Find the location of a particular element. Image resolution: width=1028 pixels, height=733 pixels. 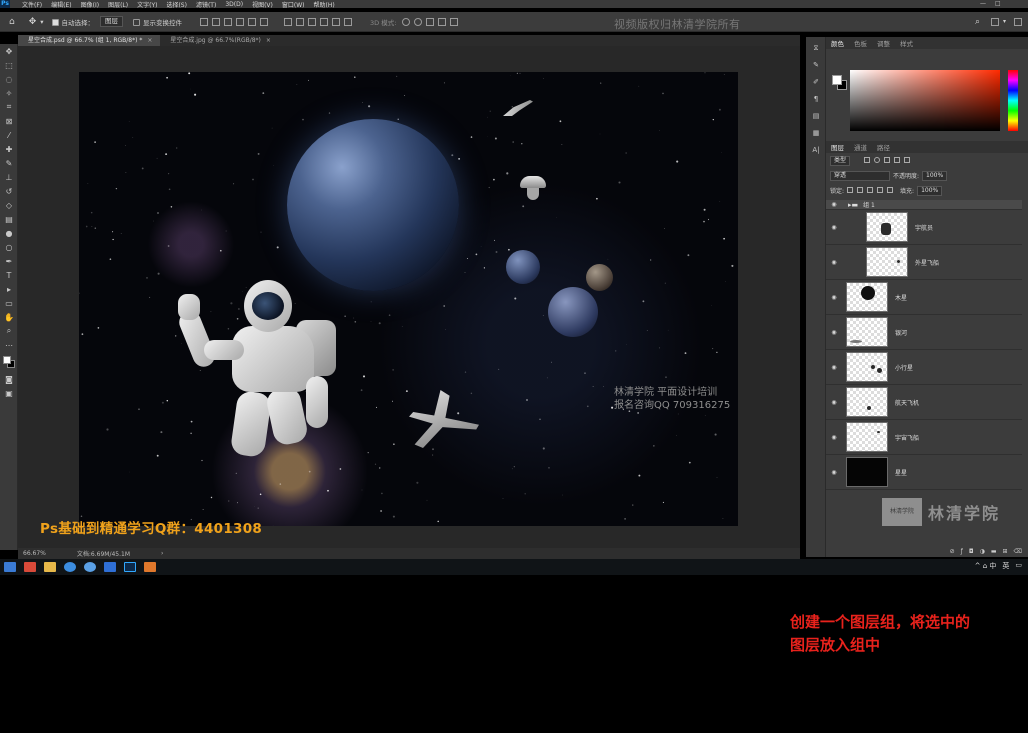

menu-file: 文件(F) is located at coordinates (32, 4).